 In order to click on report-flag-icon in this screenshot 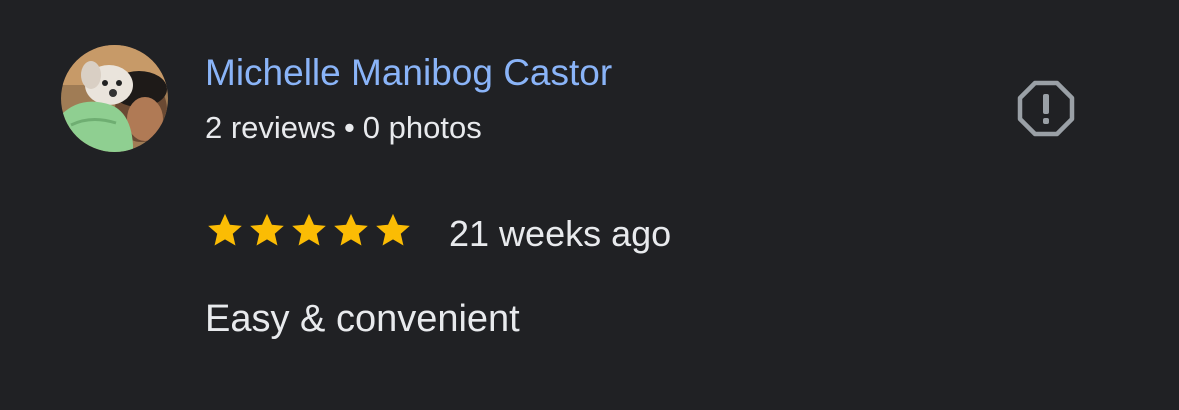, I will do `click(1046, 108)`.